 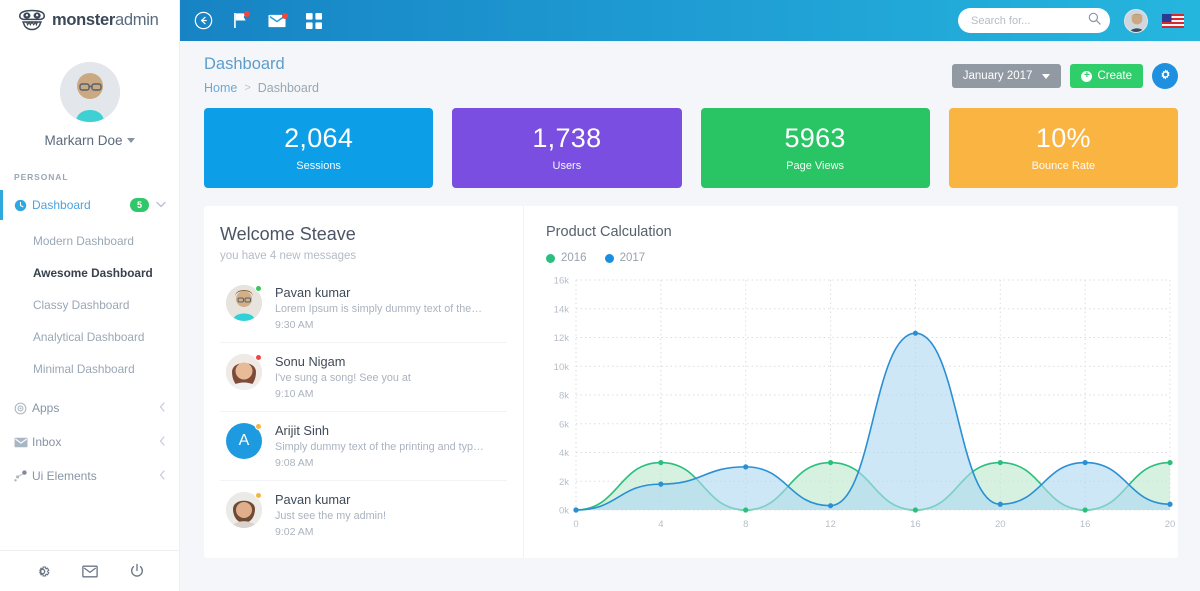 I want to click on profile-name: Markarn Doe, so click(x=89, y=140).